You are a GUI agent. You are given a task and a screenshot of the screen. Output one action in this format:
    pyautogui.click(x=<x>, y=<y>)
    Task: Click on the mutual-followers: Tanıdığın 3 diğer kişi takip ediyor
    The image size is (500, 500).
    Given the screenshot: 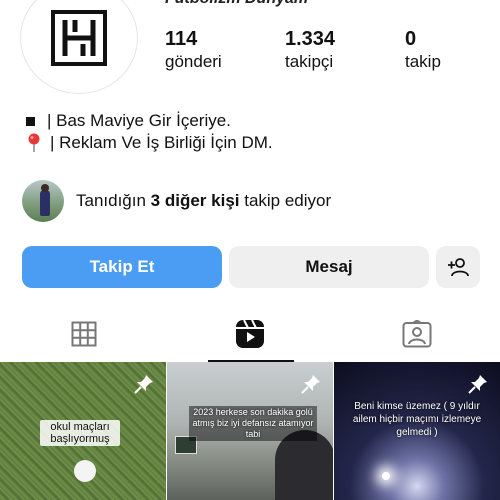 What is the action you would take?
    pyautogui.click(x=176, y=201)
    